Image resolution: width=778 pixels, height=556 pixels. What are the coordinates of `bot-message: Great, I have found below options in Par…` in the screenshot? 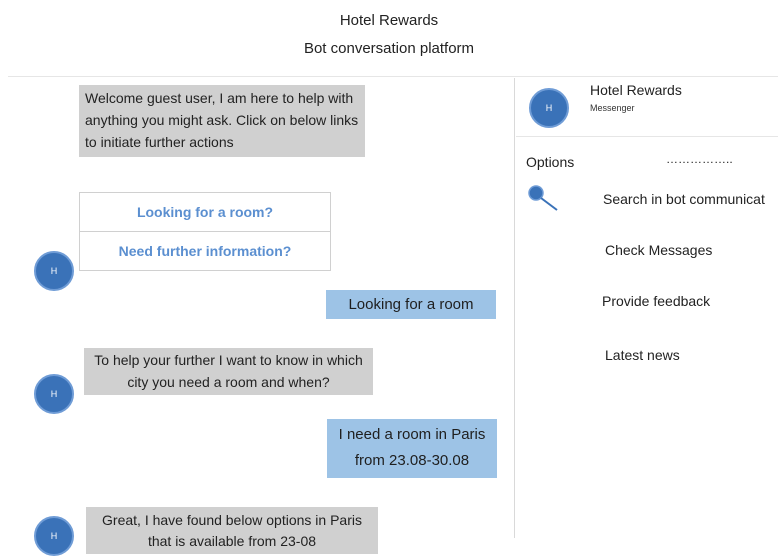 It's located at (232, 530).